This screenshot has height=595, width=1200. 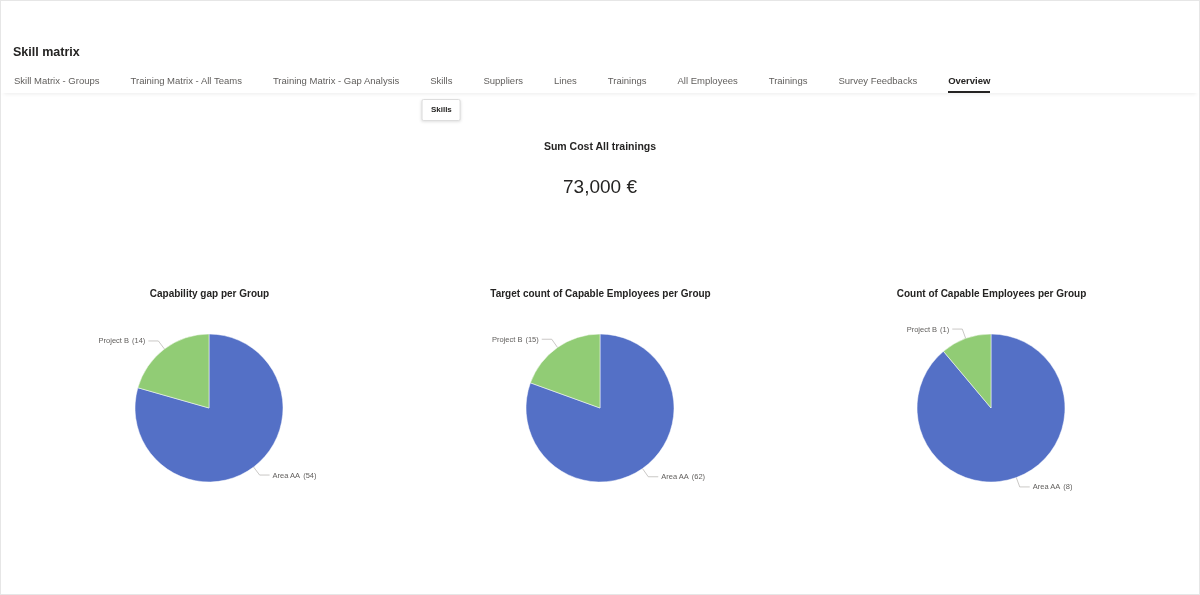 What do you see at coordinates (707, 84) in the screenshot?
I see `tab: All Employees` at bounding box center [707, 84].